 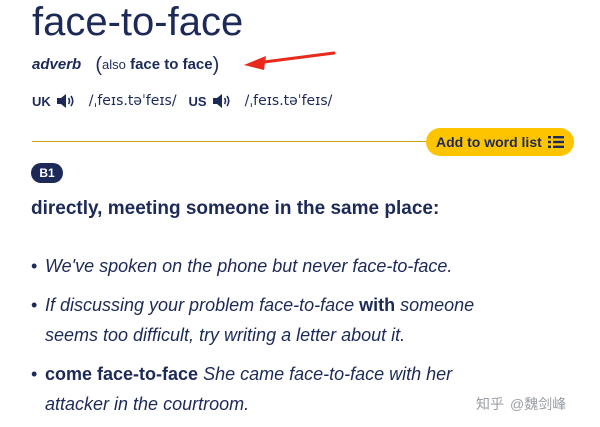 I want to click on watermark-author: @魏剑峰, so click(x=538, y=404).